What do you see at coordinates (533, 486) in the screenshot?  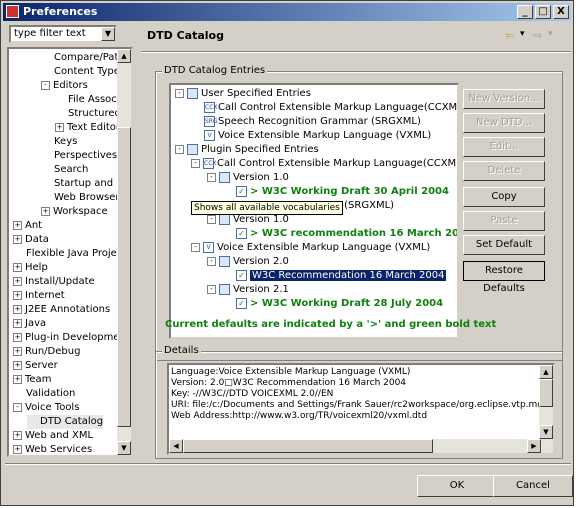 I see `cancel-button: Cancel` at bounding box center [533, 486].